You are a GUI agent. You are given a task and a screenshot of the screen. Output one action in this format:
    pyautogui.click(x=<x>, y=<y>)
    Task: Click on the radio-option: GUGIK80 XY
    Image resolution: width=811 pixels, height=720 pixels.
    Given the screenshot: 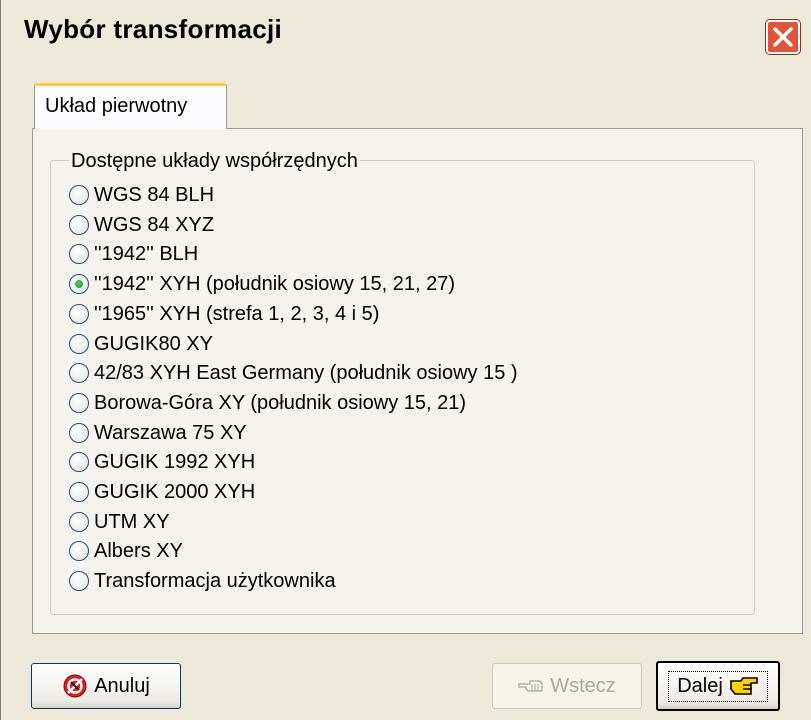 What is the action you would take?
    pyautogui.click(x=141, y=344)
    